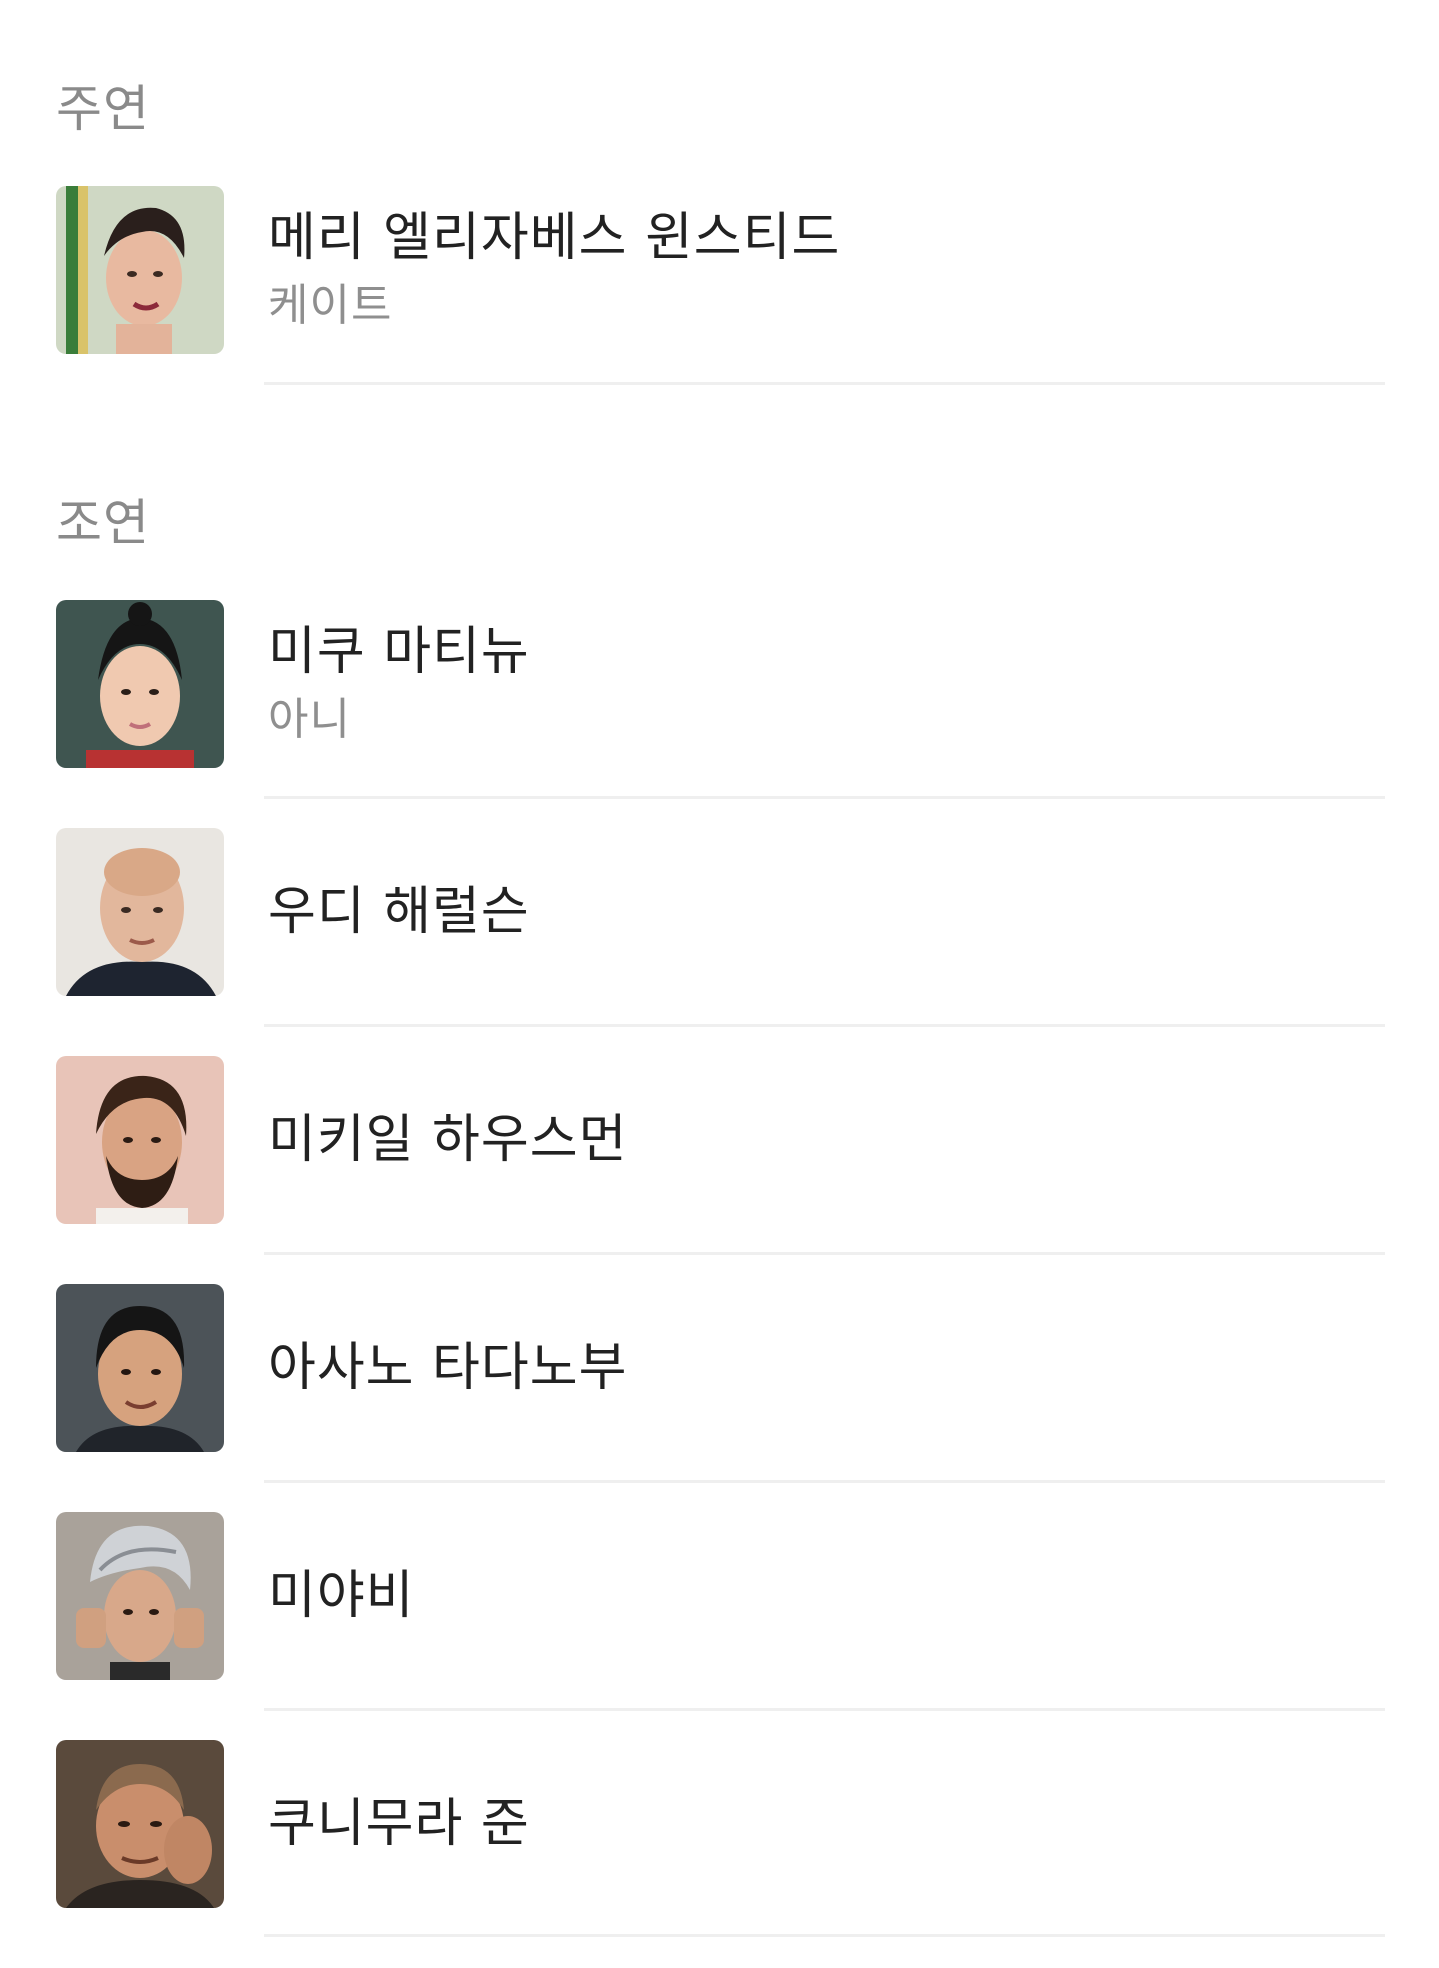  I want to click on cast-item: 미키일 하우스먼, so click(719, 1170).